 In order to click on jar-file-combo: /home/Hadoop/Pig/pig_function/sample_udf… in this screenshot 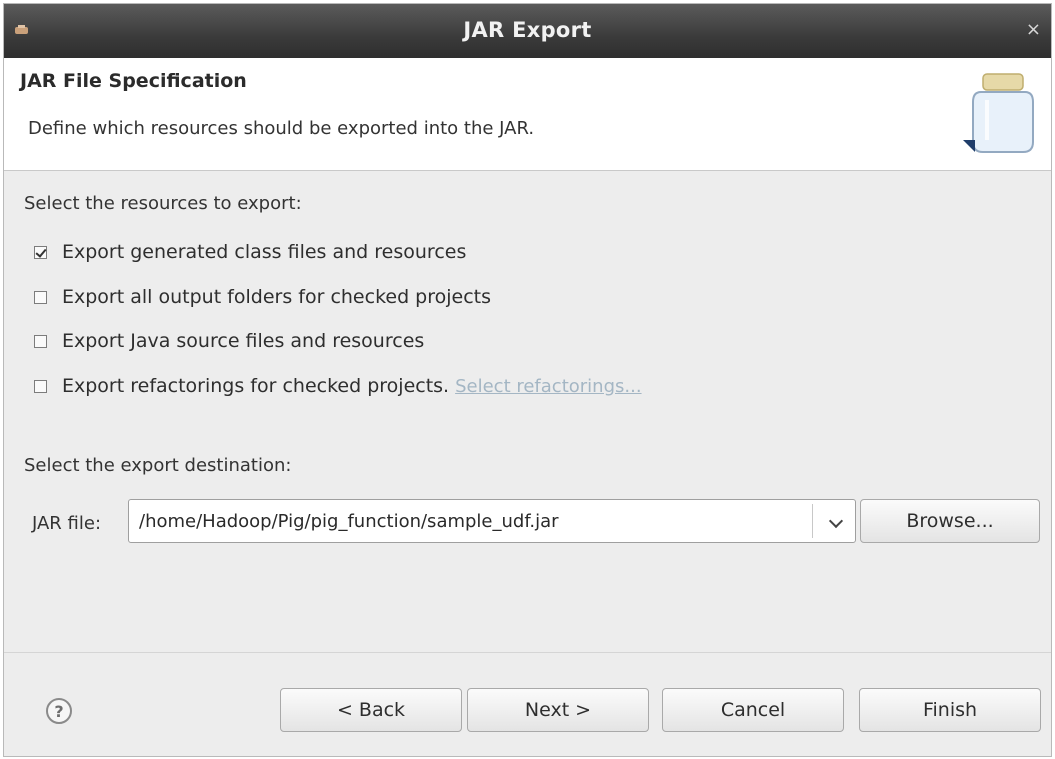, I will do `click(492, 521)`.